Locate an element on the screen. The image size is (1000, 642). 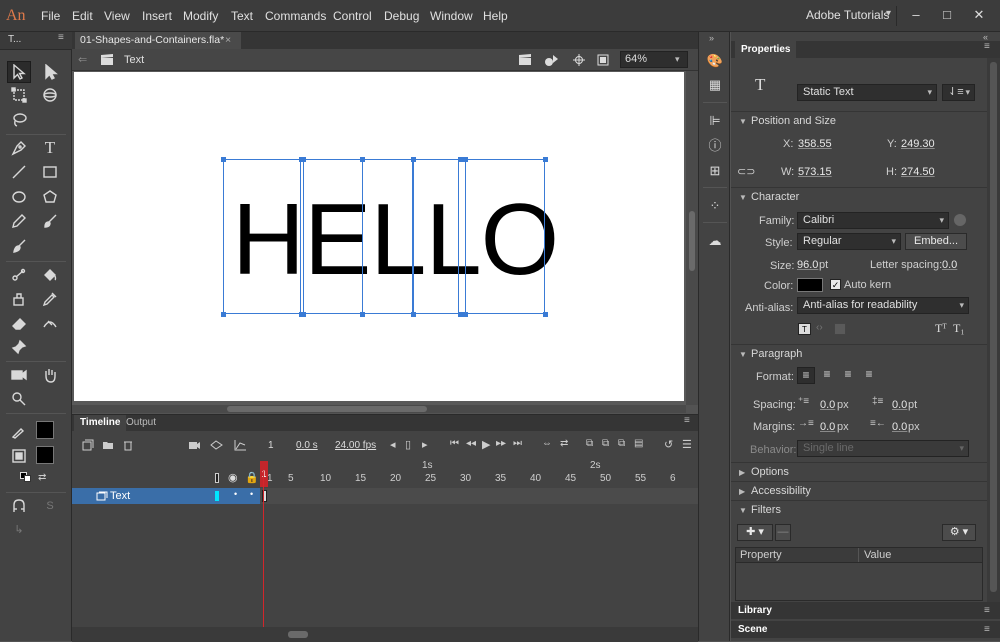
line-tool-icon is located at coordinates (19, 172).